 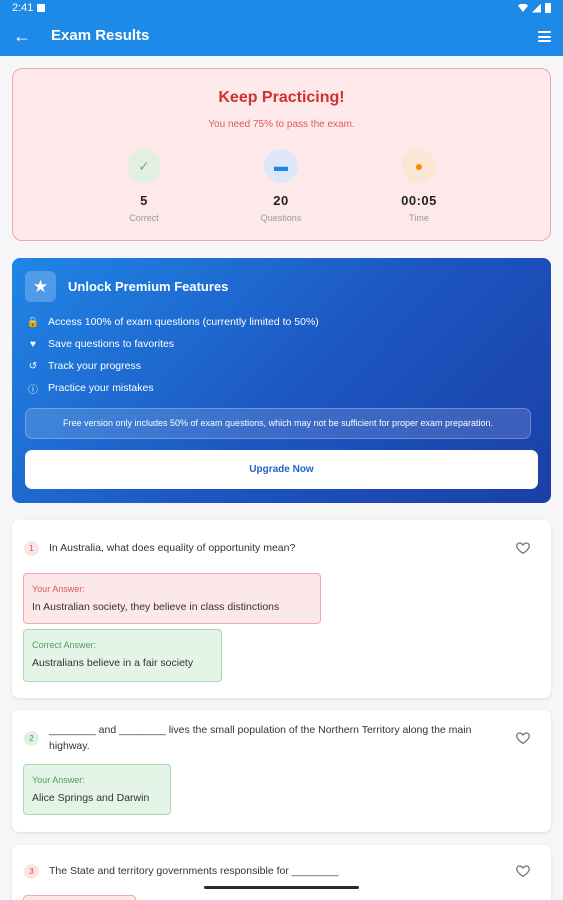 What do you see at coordinates (31, 548) in the screenshot?
I see `question-number: 1` at bounding box center [31, 548].